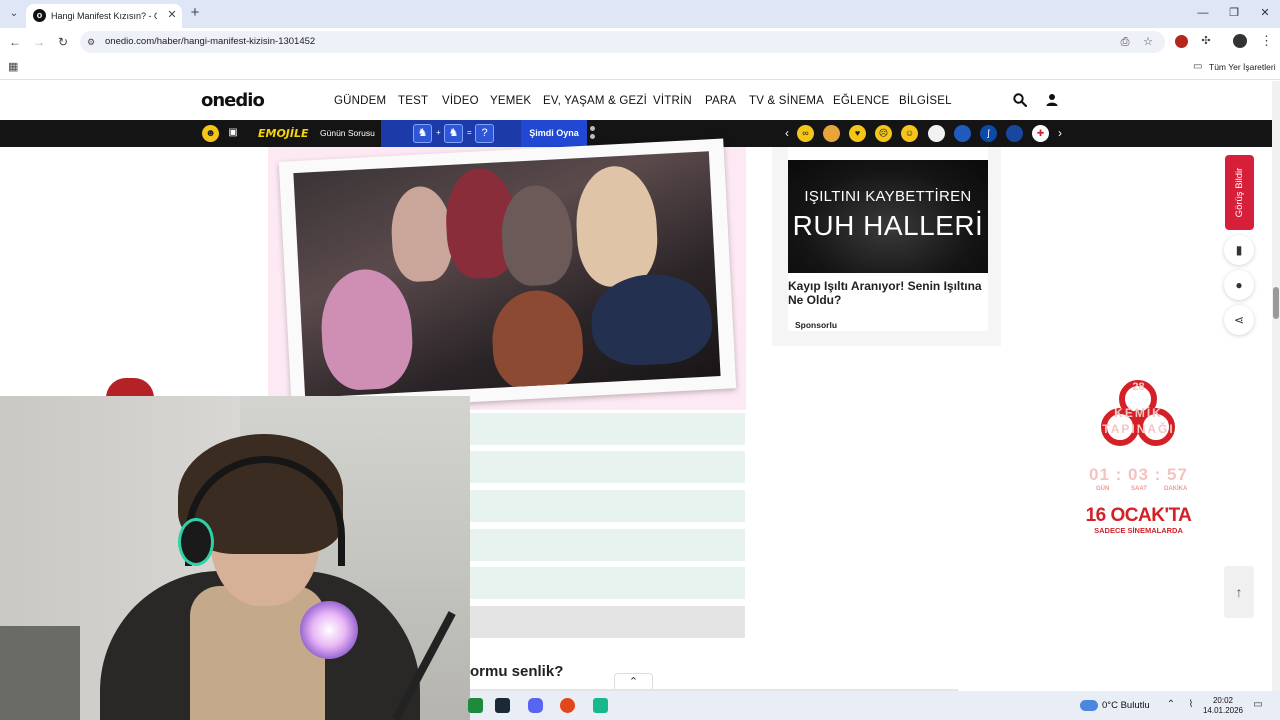 The width and height of the screenshot is (1280, 720). I want to click on user-icon, so click(1052, 100).